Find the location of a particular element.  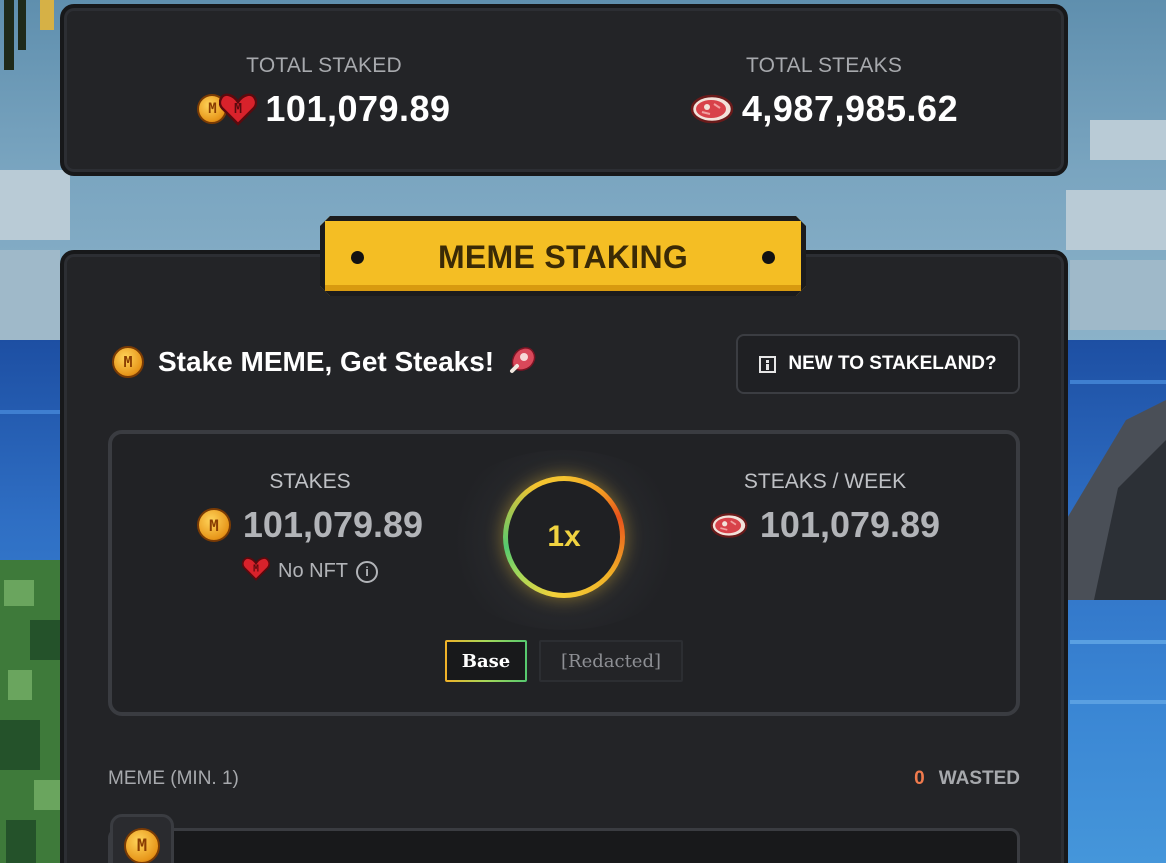

steaks-per-week-label: STEAKS / WEEK is located at coordinates (825, 481).